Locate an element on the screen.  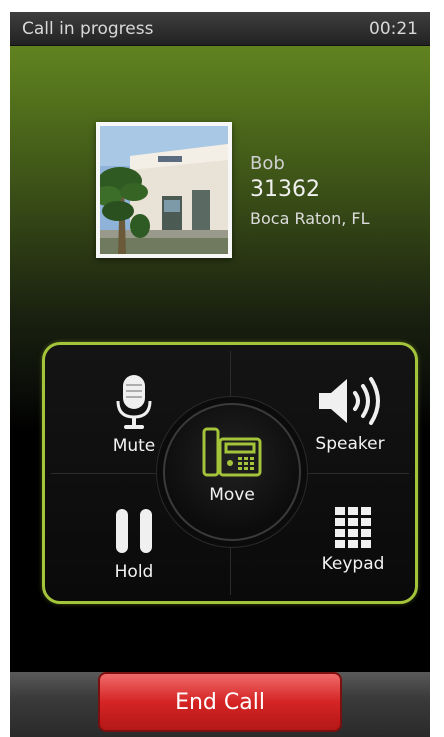
hold-label: Hold is located at coordinates (134, 572).